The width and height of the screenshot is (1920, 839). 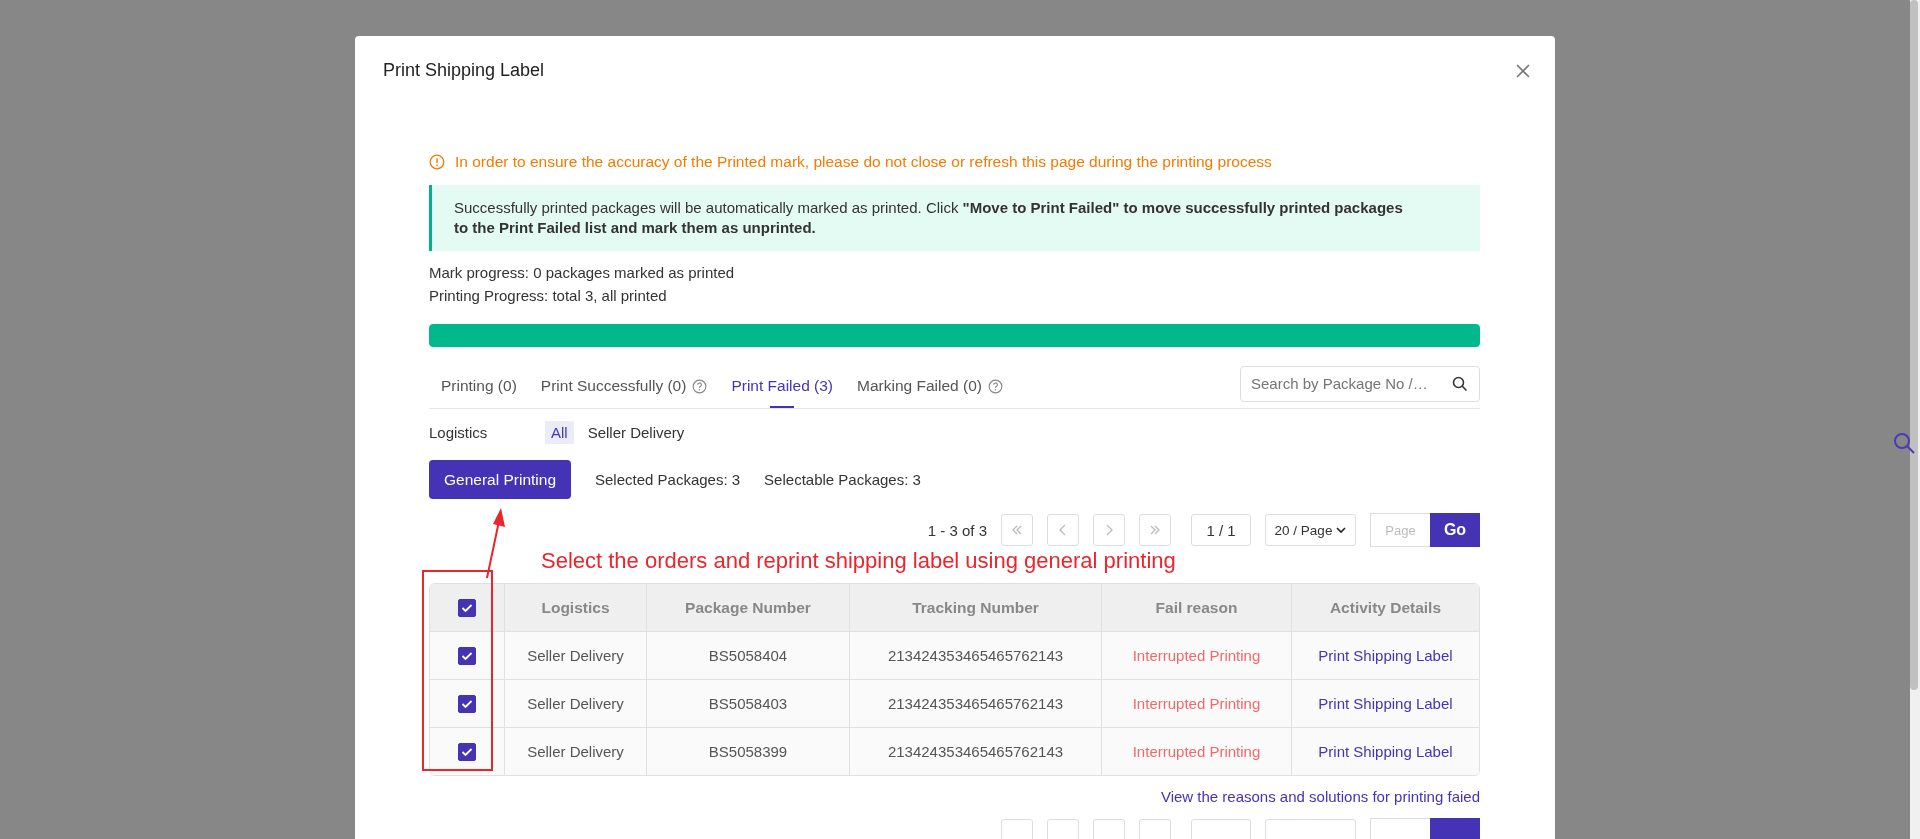 What do you see at coordinates (858, 561) in the screenshot?
I see `annotation-text: Select the orders and reprint shipping label using general printing` at bounding box center [858, 561].